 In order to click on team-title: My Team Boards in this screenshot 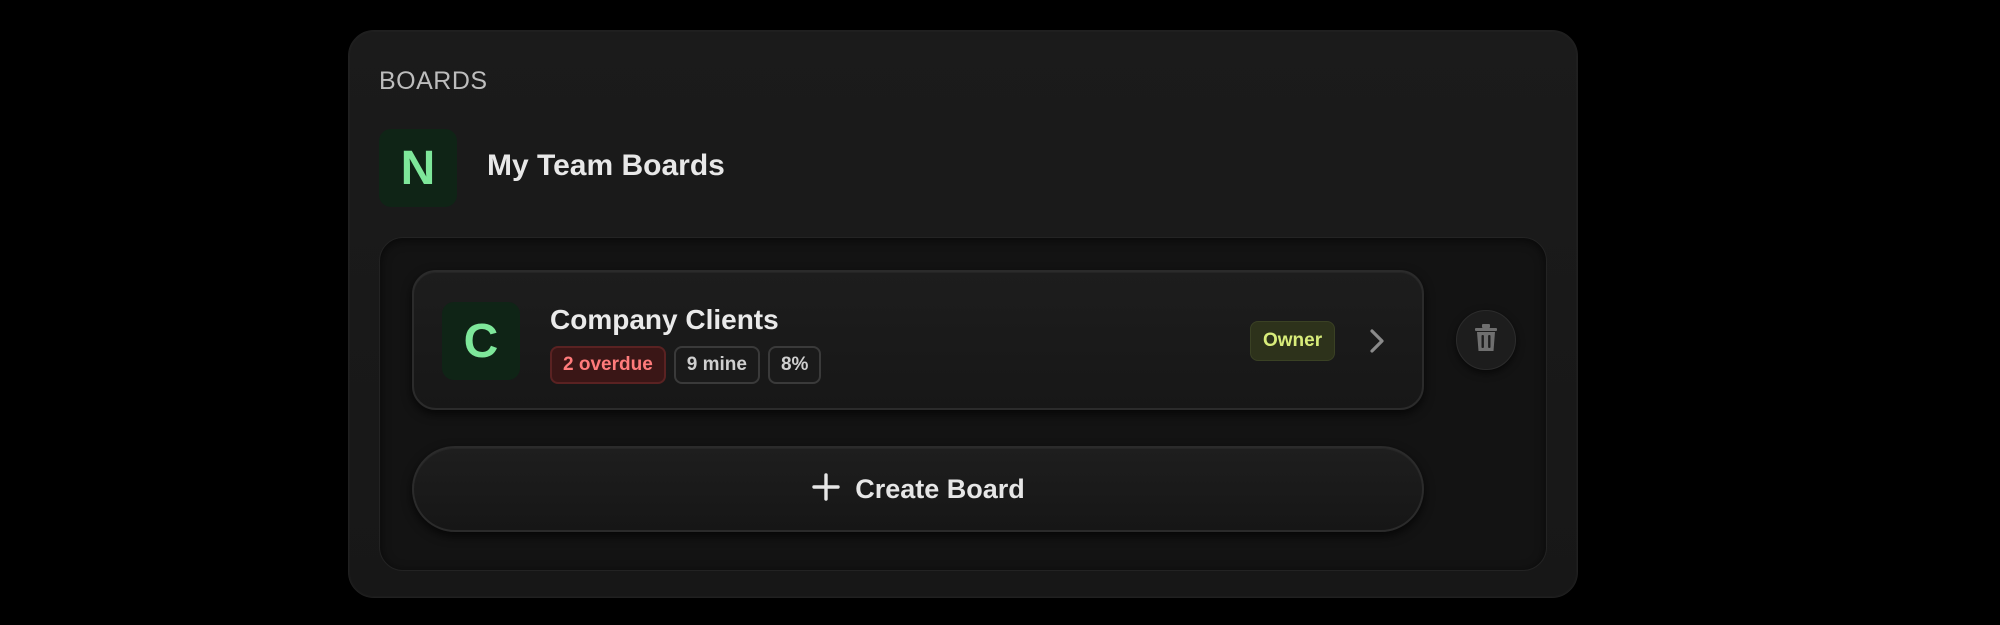, I will do `click(606, 165)`.